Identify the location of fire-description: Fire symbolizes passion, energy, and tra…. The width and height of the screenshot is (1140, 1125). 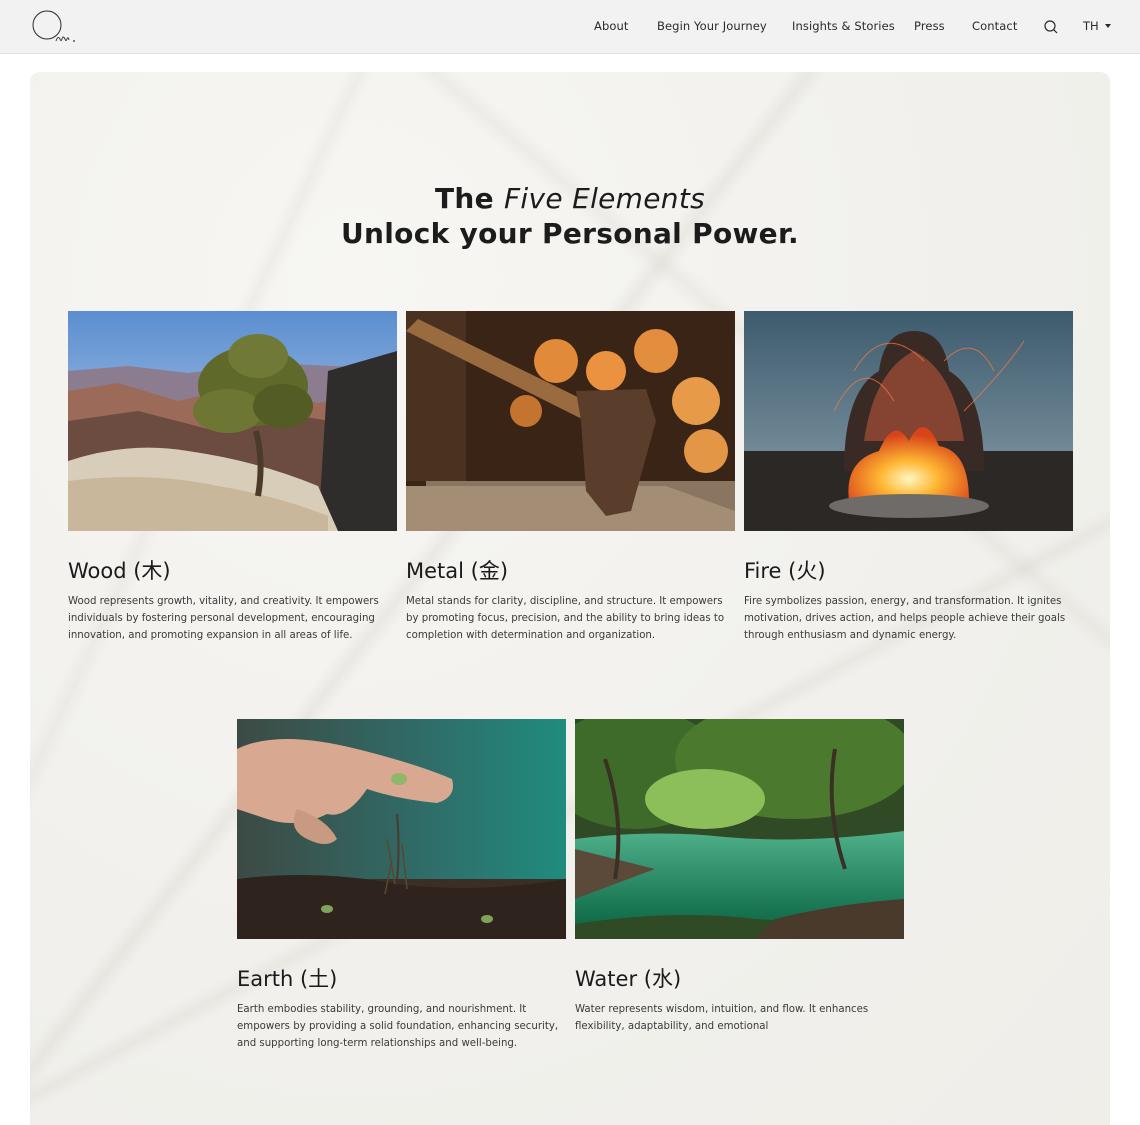
(905, 618).